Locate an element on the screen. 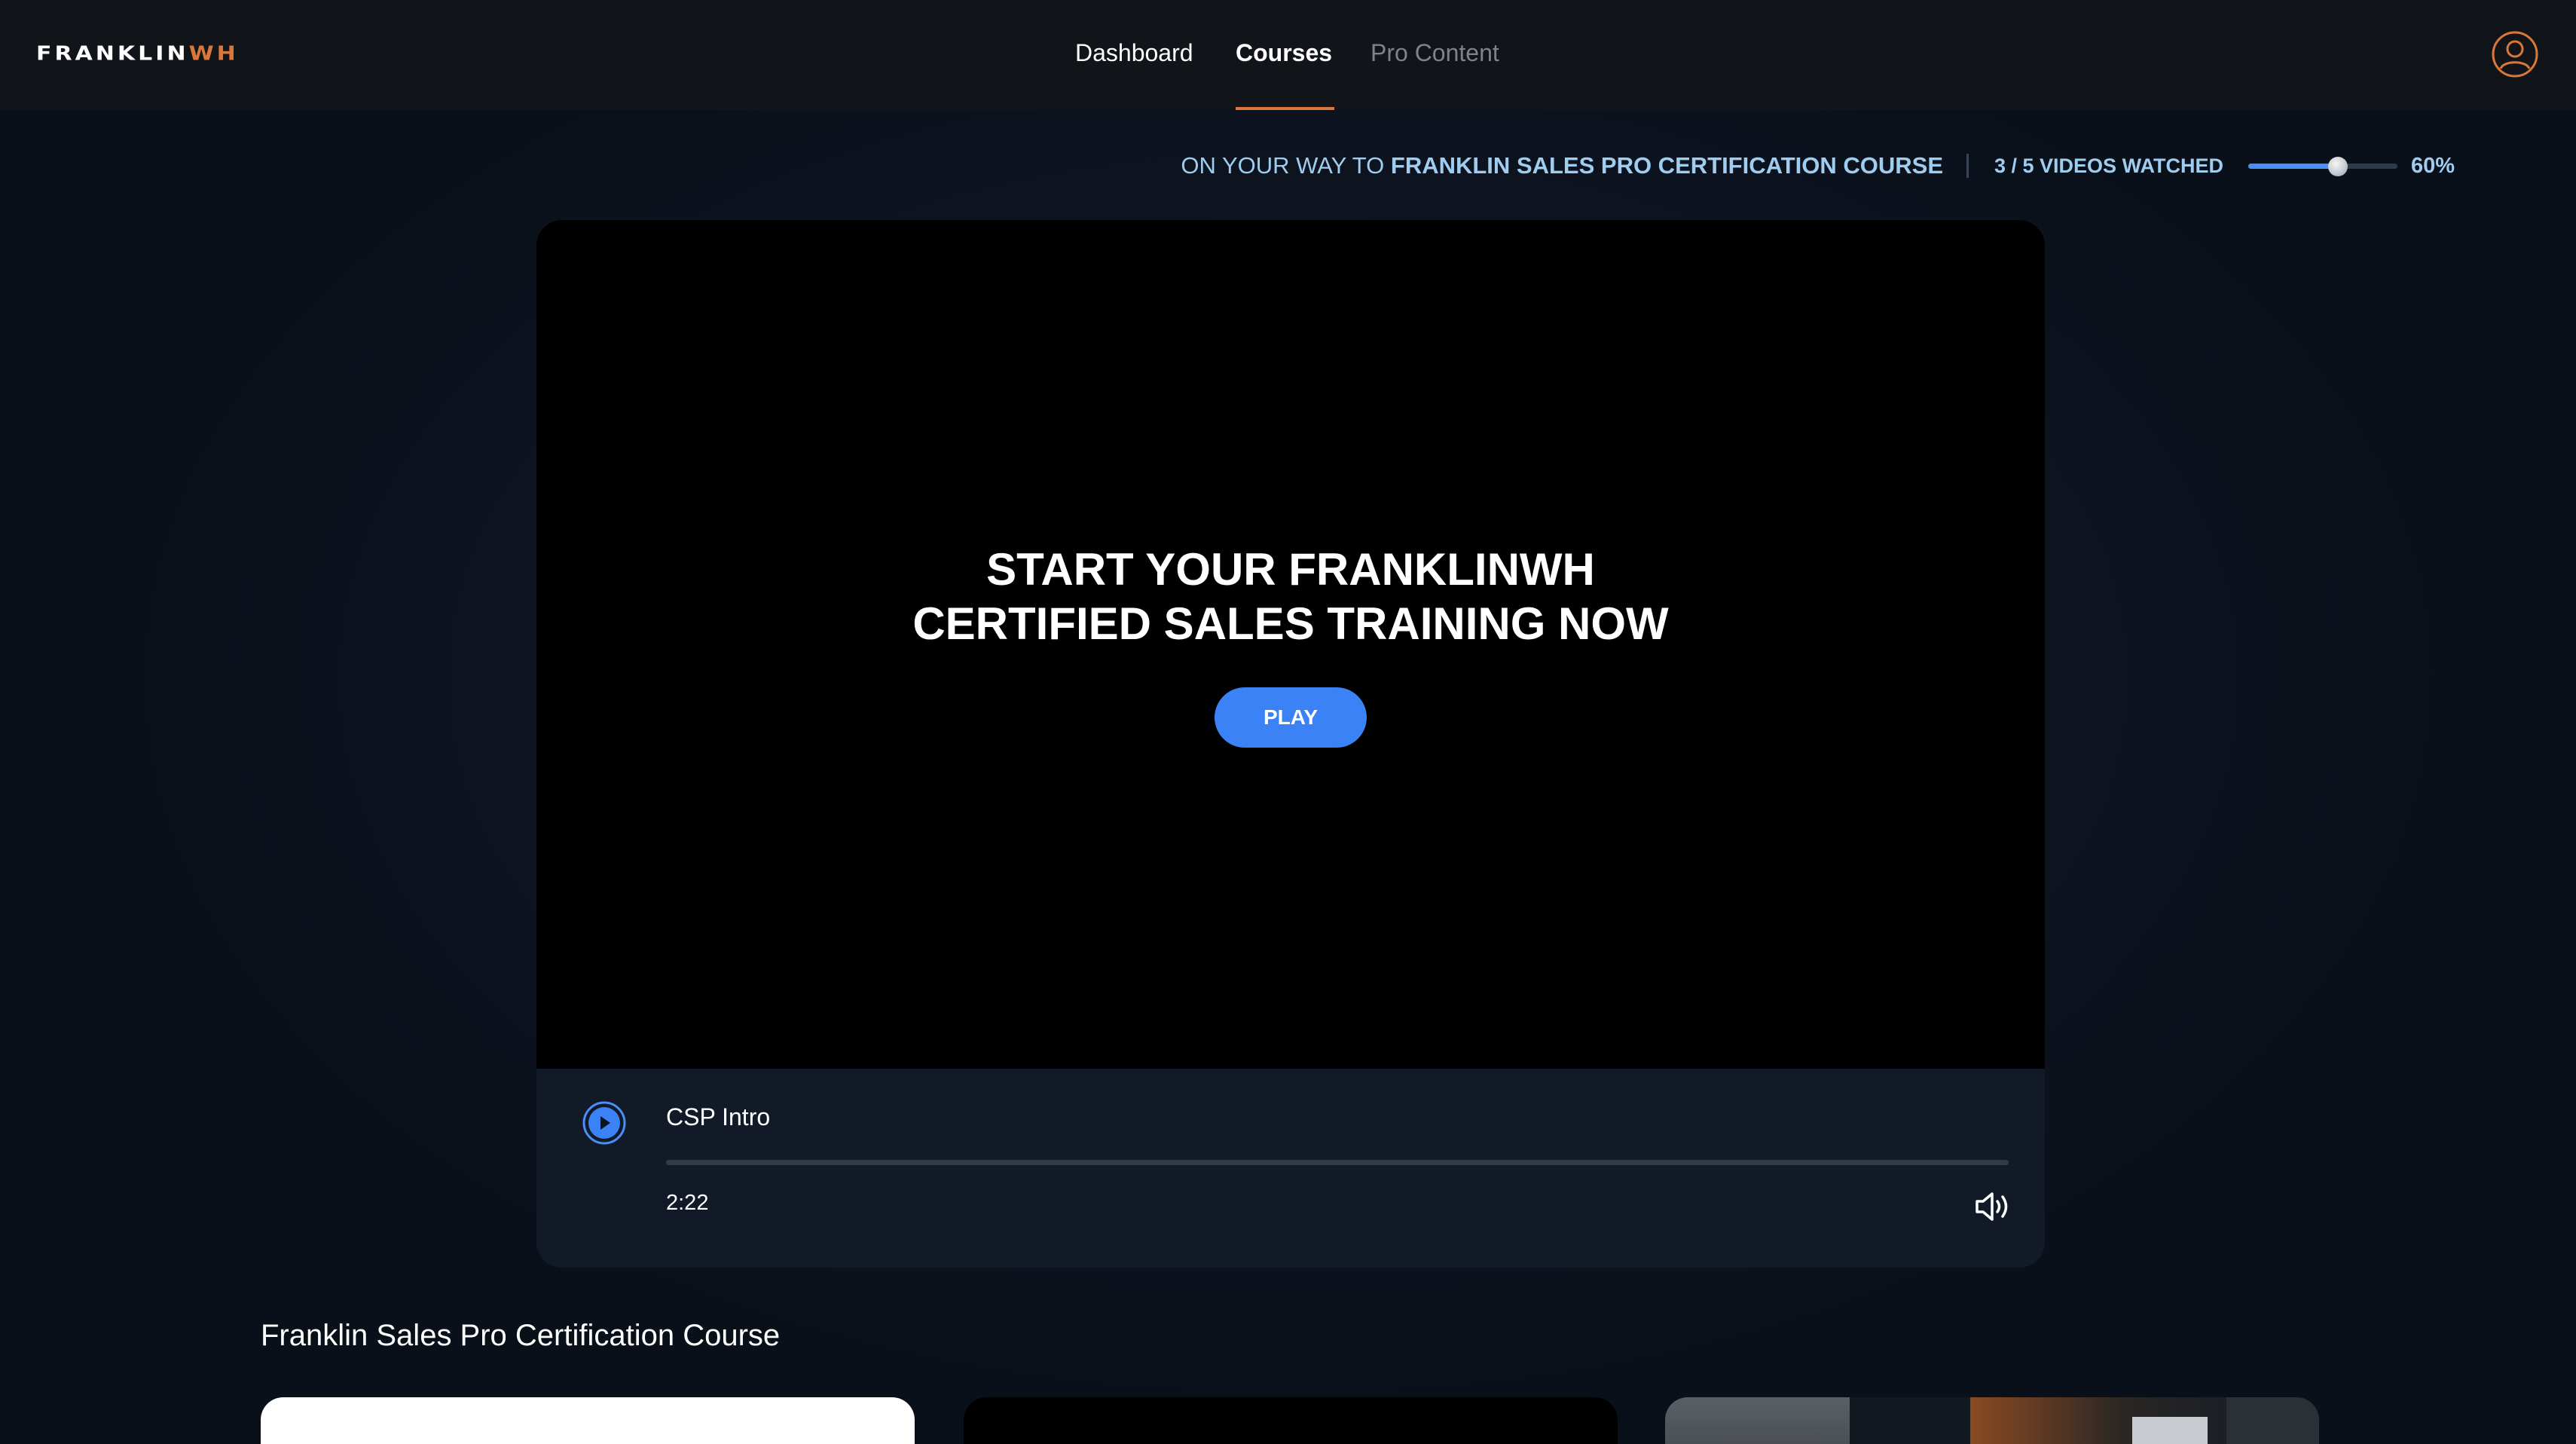  progress-thumb is located at coordinates (2337, 166).